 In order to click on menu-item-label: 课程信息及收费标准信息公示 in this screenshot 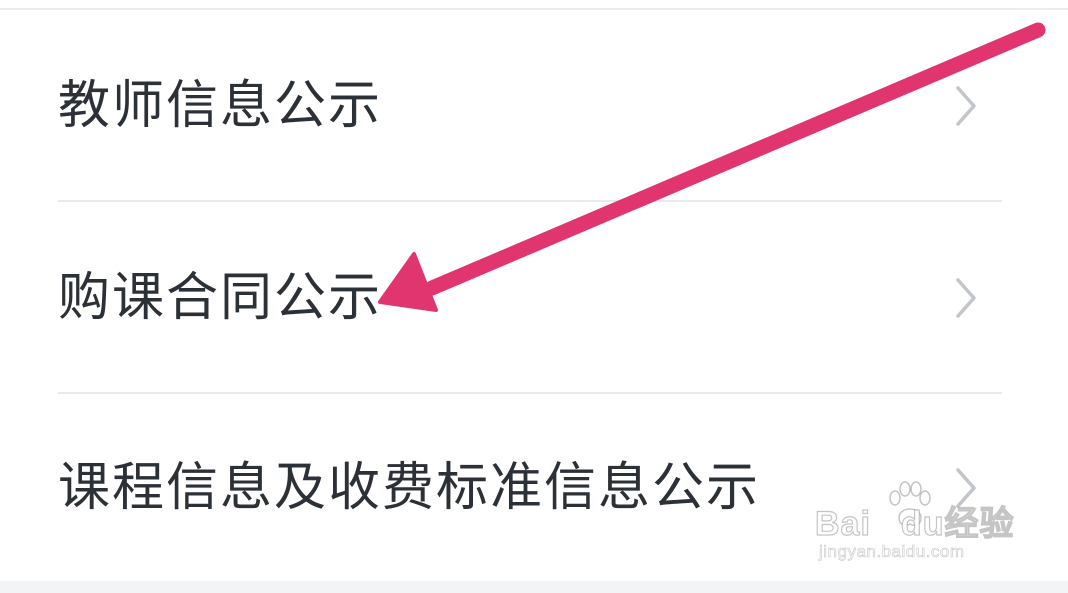, I will do `click(409, 488)`.